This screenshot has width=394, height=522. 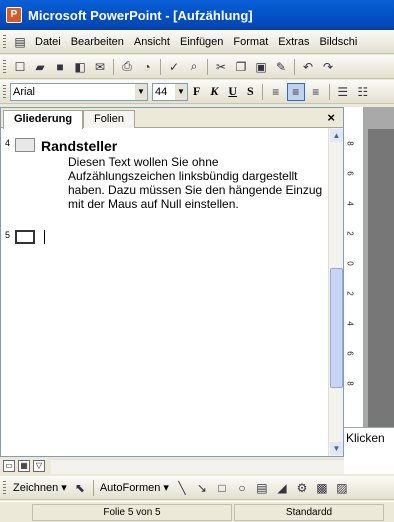 What do you see at coordinates (194, 67) in the screenshot?
I see `research-icon: ⌕` at bounding box center [194, 67].